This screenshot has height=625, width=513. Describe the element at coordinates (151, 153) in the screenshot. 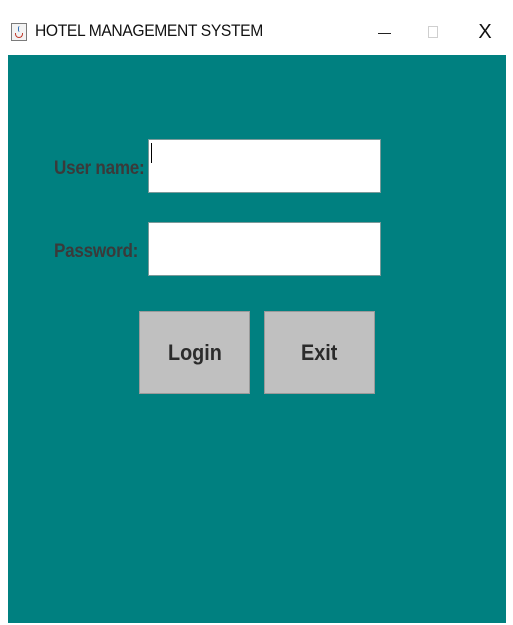

I see `text-caret` at that location.